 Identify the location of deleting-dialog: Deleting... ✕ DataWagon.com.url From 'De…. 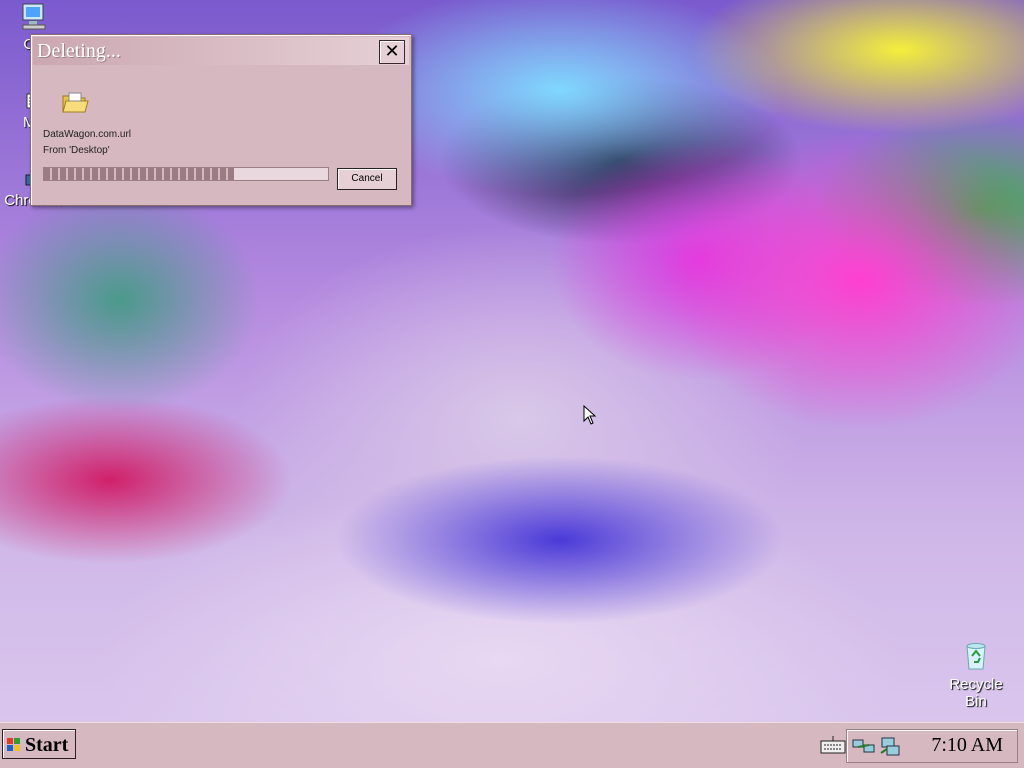
(221, 120).